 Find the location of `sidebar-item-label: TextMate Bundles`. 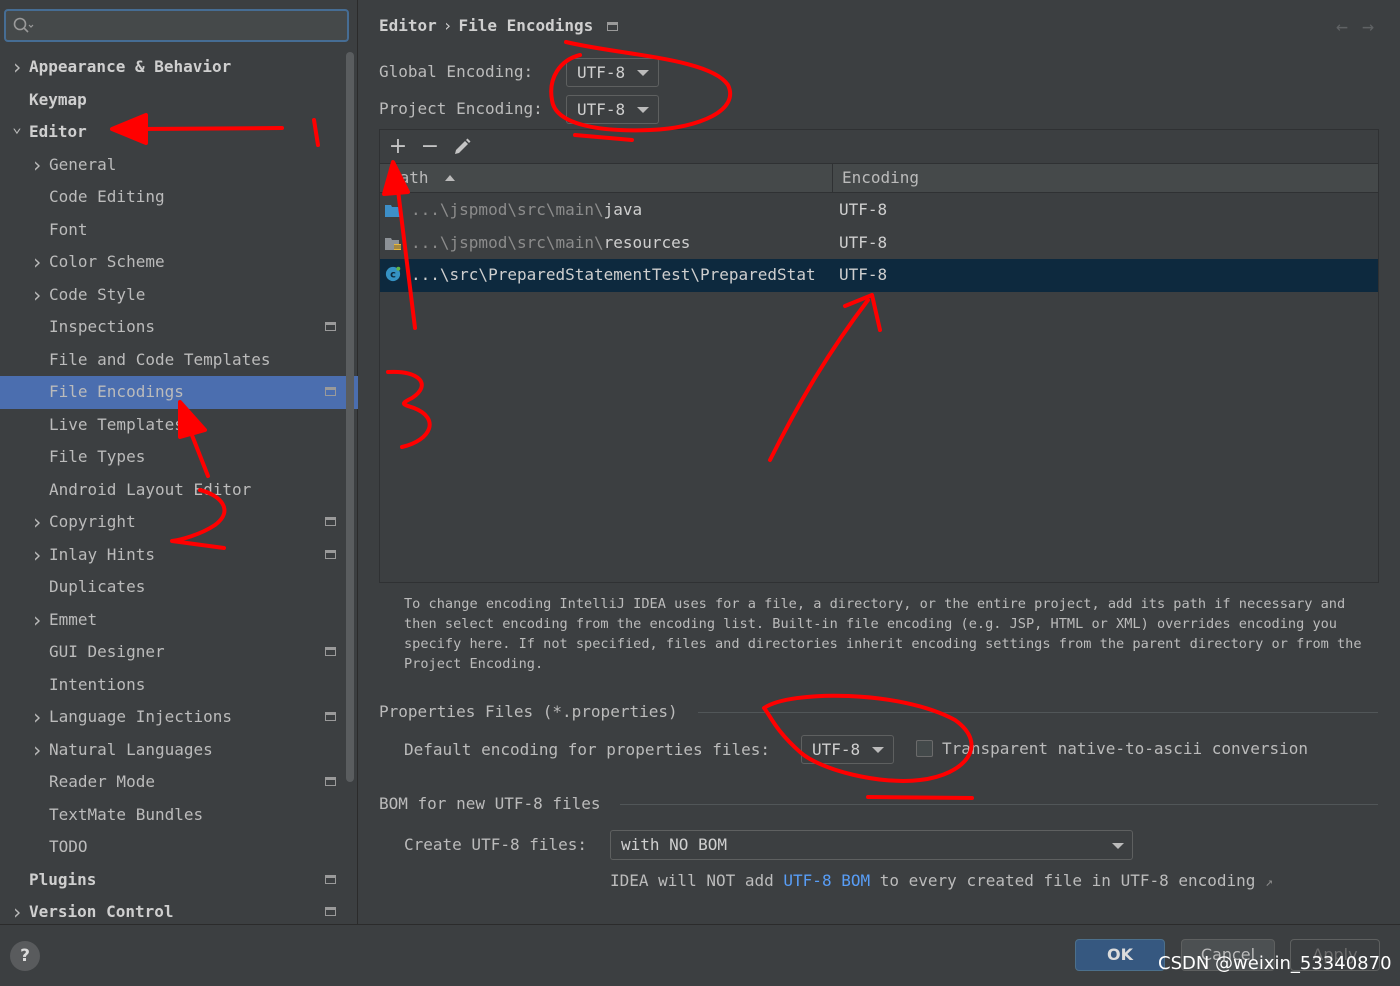

sidebar-item-label: TextMate Bundles is located at coordinates (126, 814).